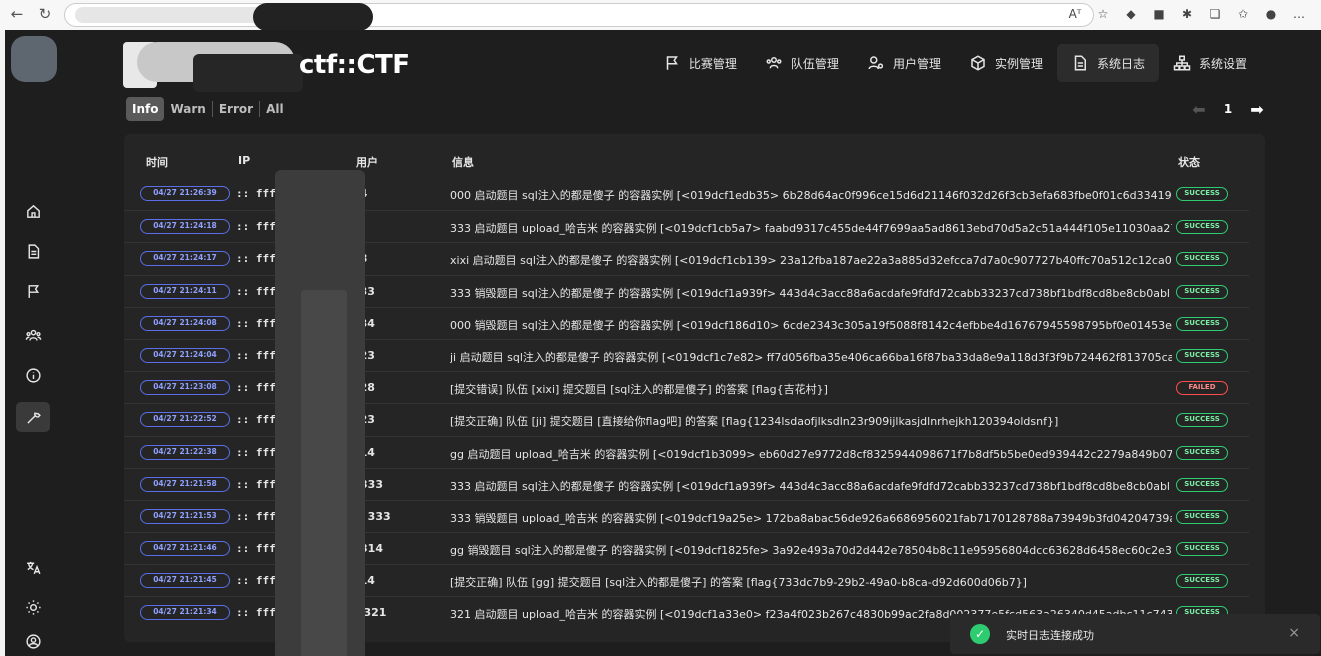 This screenshot has width=1321, height=656. I want to click on status-badge: FAILED, so click(1202, 388).